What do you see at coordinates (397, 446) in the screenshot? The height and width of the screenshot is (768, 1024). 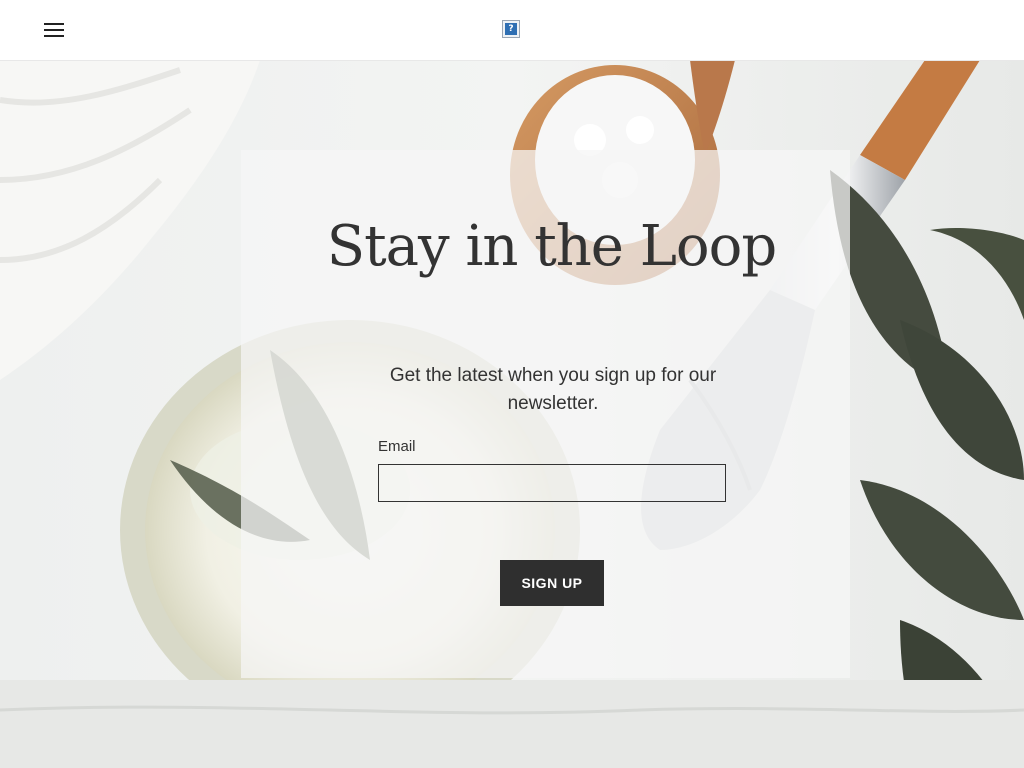 I see `email-label: Email` at bounding box center [397, 446].